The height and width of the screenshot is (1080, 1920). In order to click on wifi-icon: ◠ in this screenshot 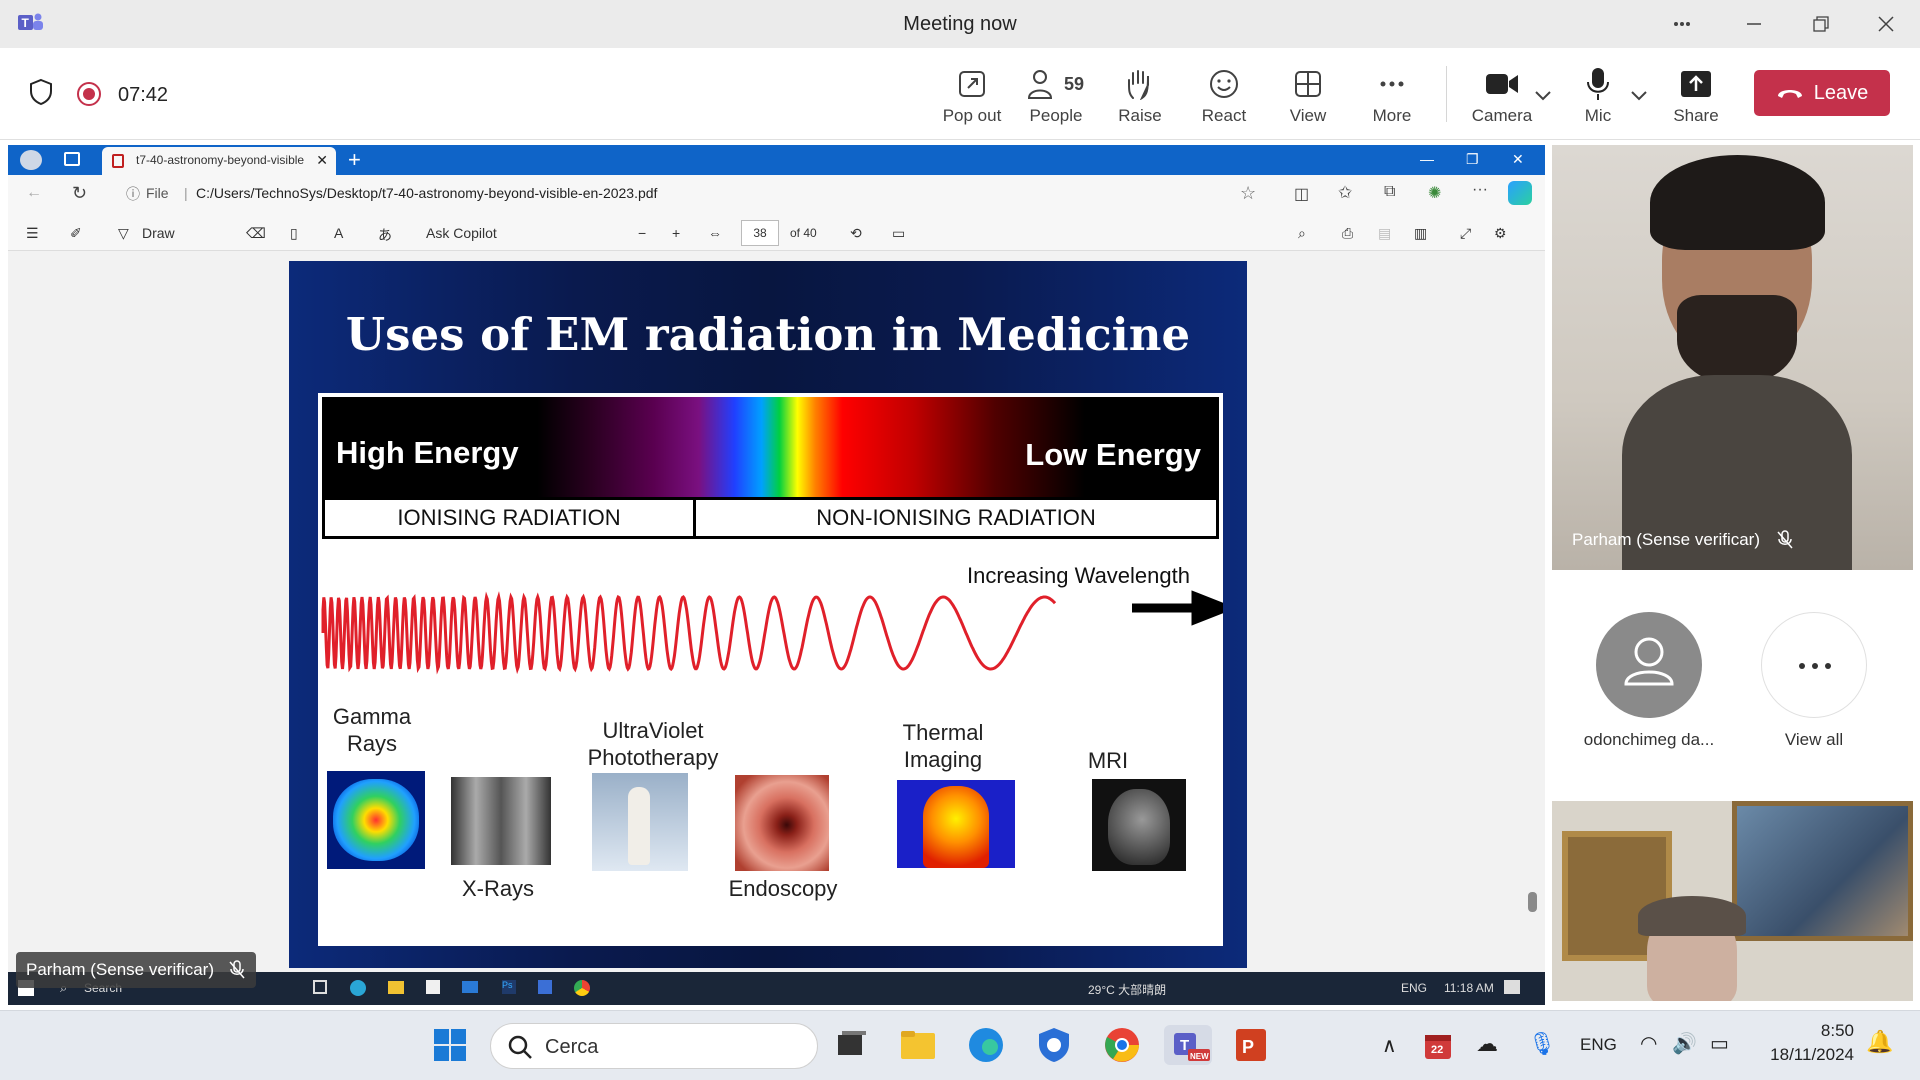, I will do `click(1648, 1043)`.